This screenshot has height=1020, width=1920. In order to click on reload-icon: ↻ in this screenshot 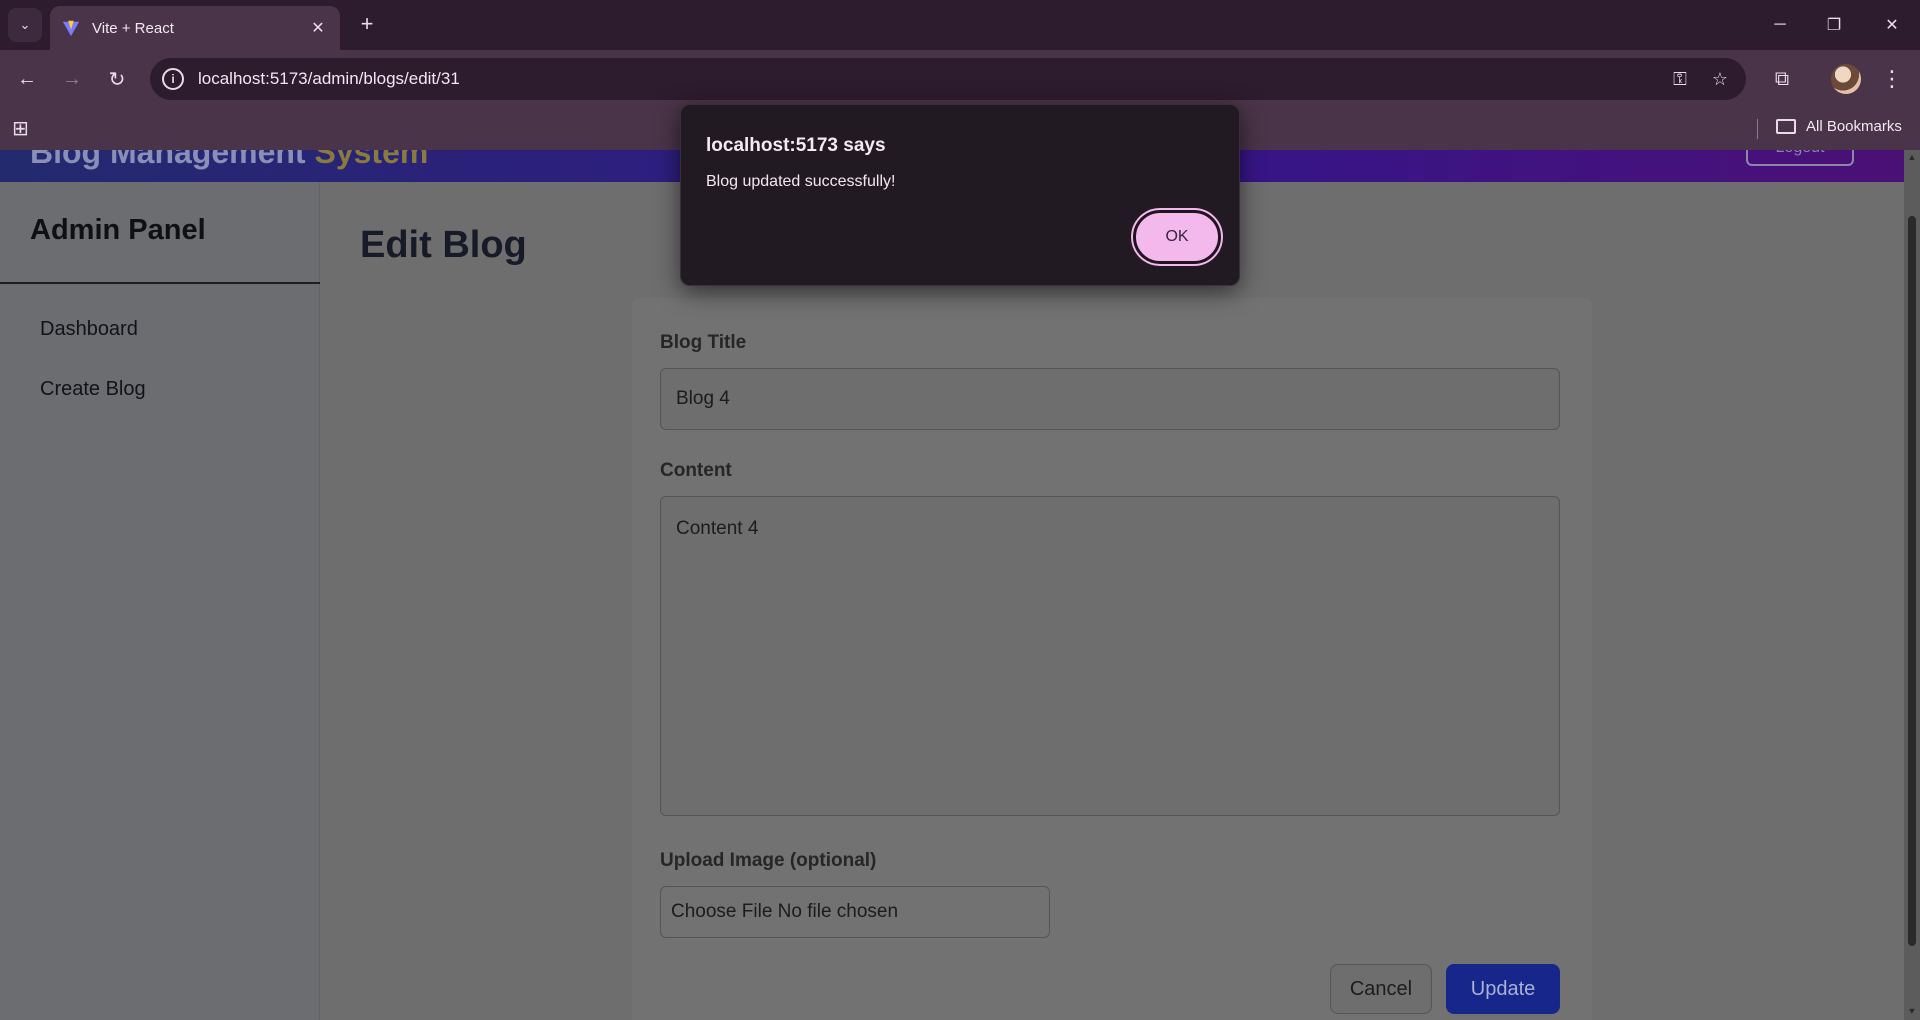, I will do `click(117, 79)`.